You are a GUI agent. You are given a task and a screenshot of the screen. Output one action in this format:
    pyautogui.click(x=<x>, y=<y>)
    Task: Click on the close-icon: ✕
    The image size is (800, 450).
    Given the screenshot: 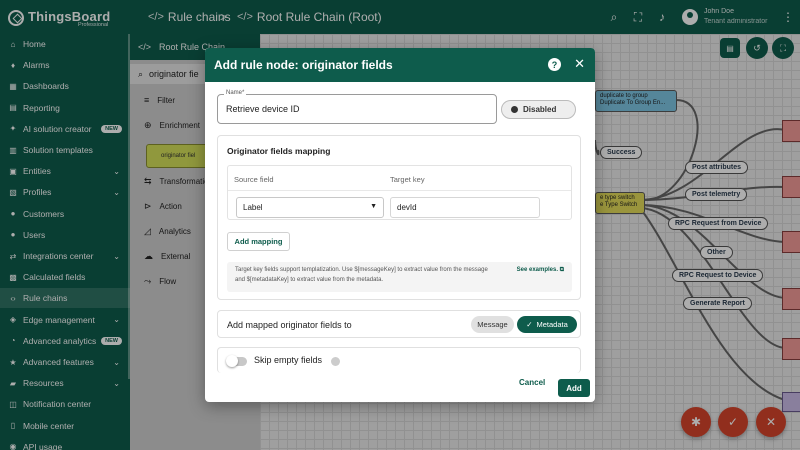 What is the action you would take?
    pyautogui.click(x=579, y=64)
    